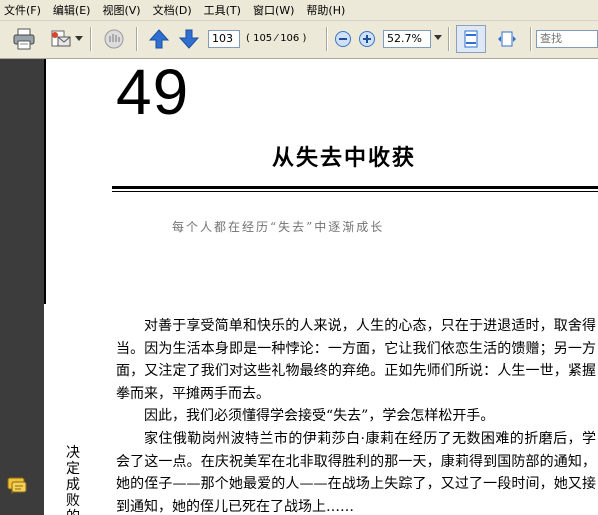  I want to click on fit-width-icon, so click(507, 39).